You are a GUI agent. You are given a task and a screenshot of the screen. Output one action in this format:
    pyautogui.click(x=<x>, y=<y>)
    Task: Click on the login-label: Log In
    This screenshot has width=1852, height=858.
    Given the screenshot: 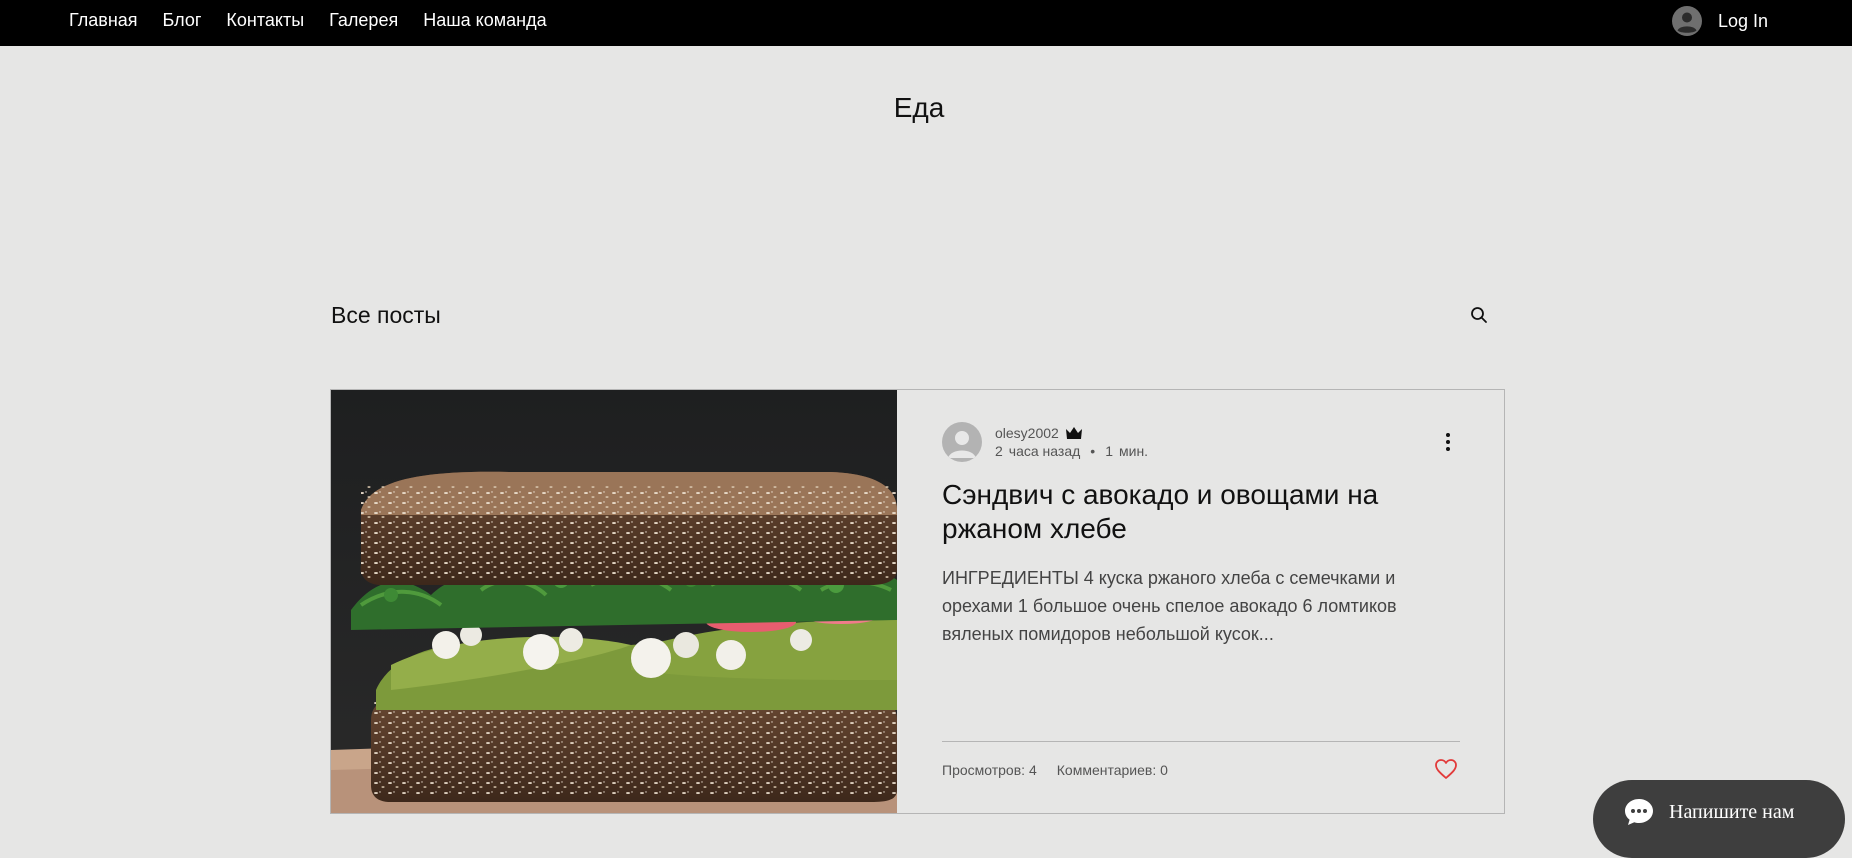 What is the action you would take?
    pyautogui.click(x=1742, y=20)
    